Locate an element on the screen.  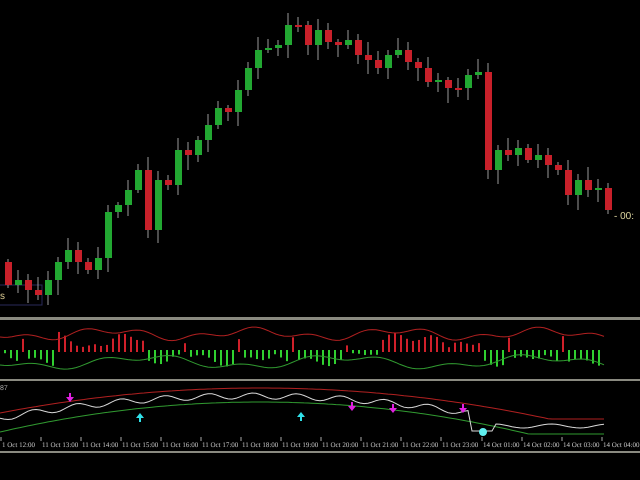
dot-icon is located at coordinates (483, 432).